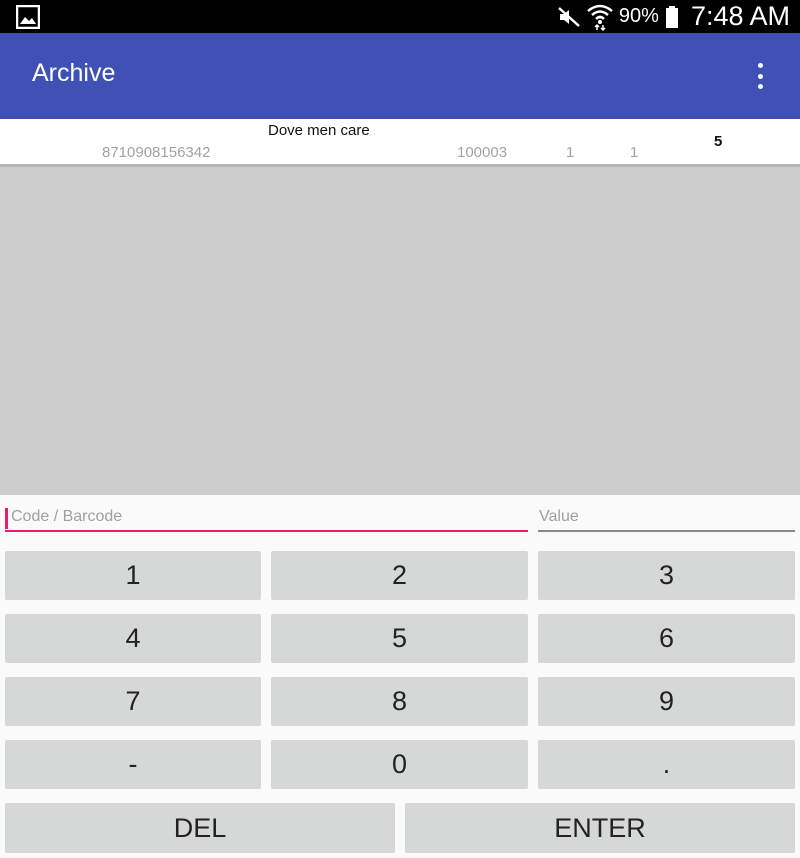 The image size is (800, 858). Describe the element at coordinates (569, 16) in the screenshot. I see `mute-icon` at that location.